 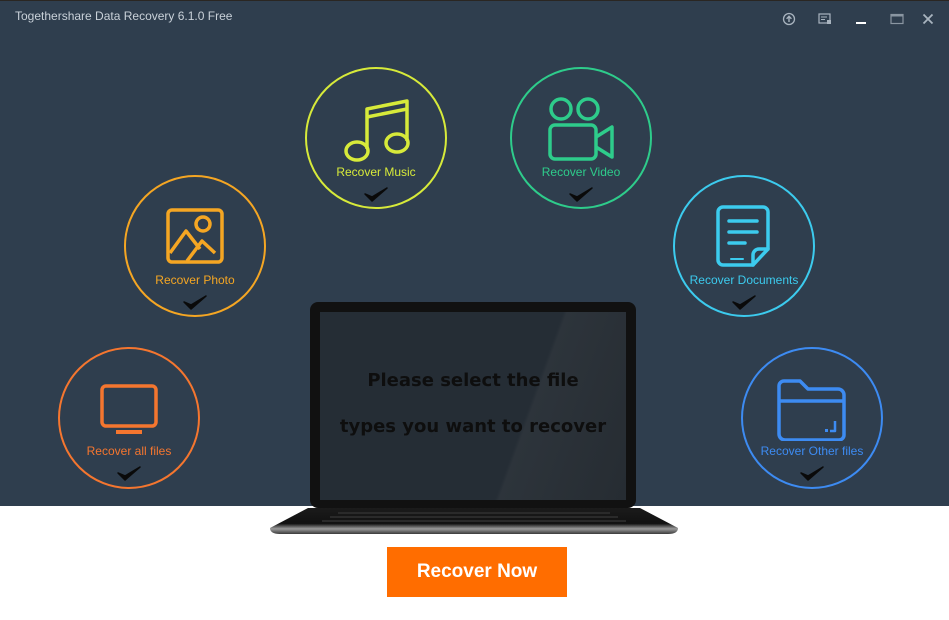 What do you see at coordinates (581, 129) in the screenshot?
I see `video-camera-icon` at bounding box center [581, 129].